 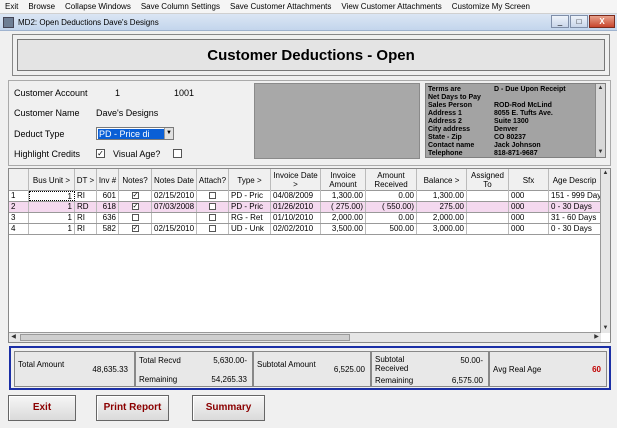 I want to click on menu-save-customer-attachments: Save Customer Attachments, so click(x=280, y=7).